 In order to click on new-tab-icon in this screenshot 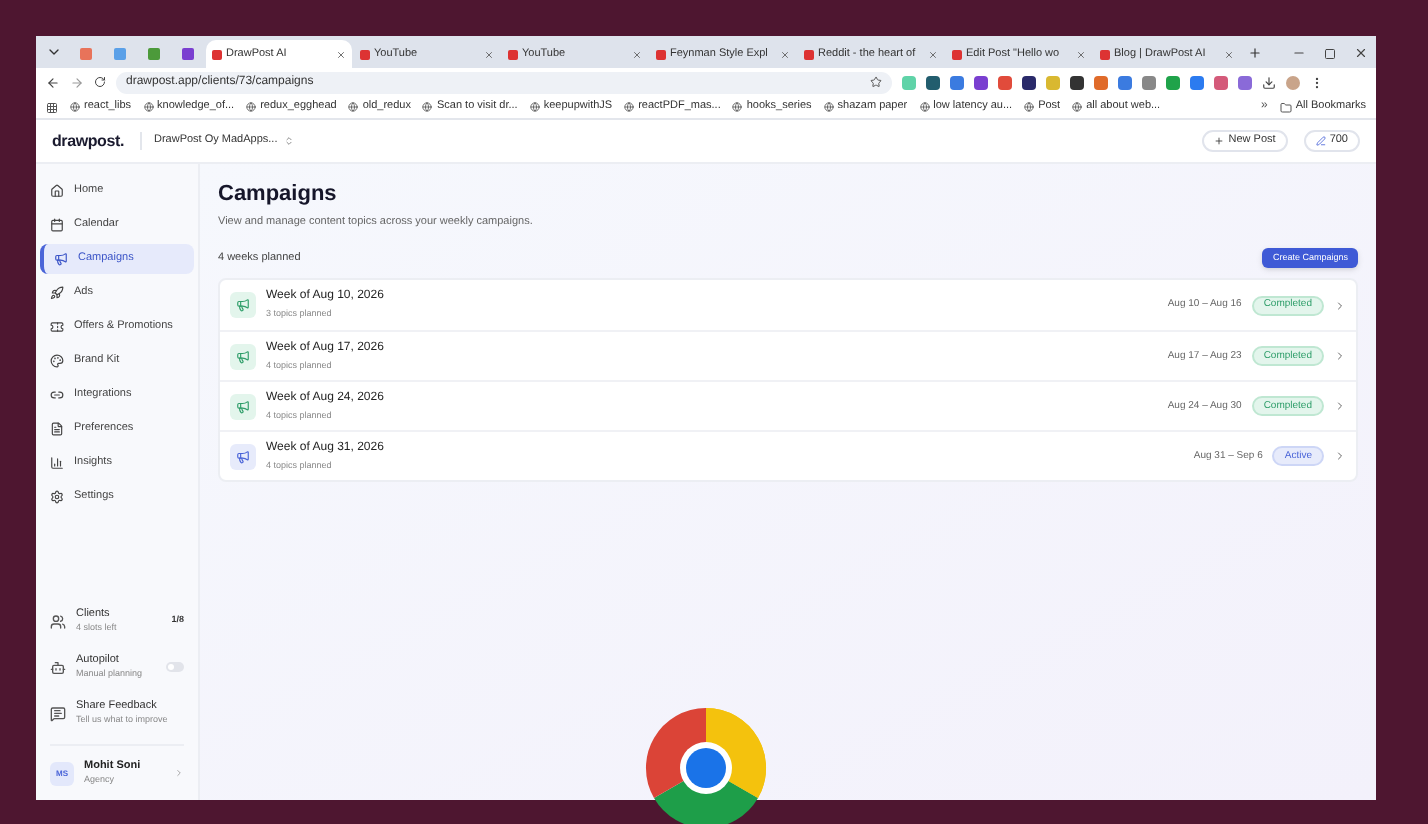, I will do `click(1255, 53)`.